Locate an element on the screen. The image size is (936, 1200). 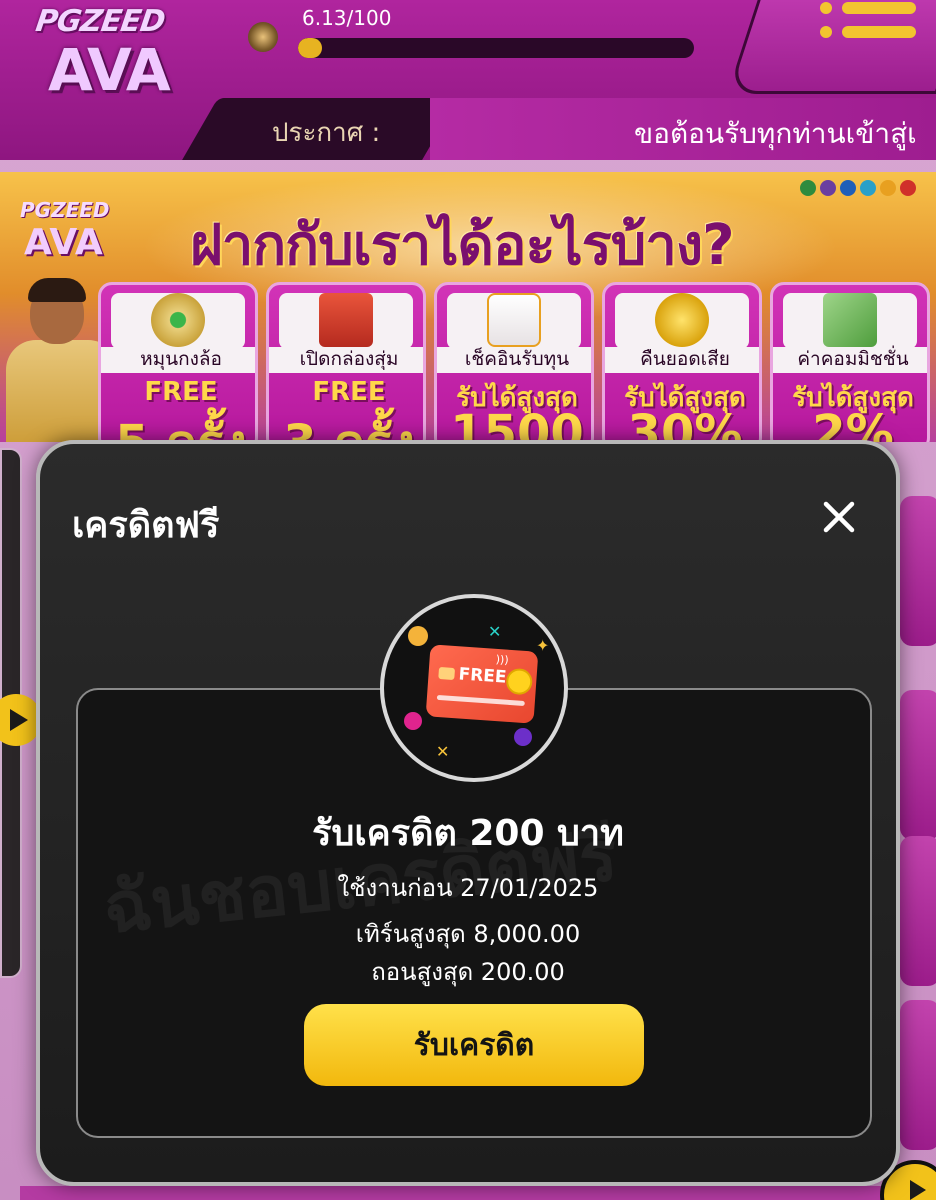
expiry-text: ใช้งานก่อน 27/01/2025 is located at coordinates (468, 888).